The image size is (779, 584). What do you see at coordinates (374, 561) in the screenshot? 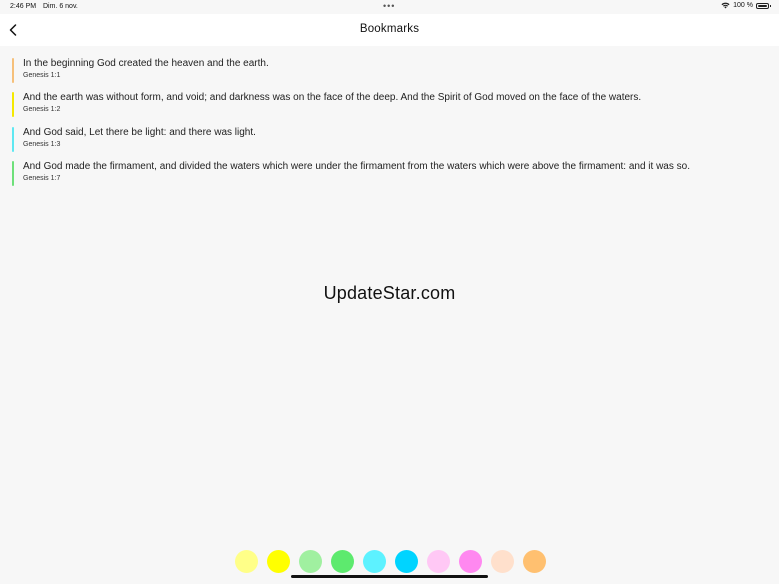
I see `color-swatch-light-cyan` at bounding box center [374, 561].